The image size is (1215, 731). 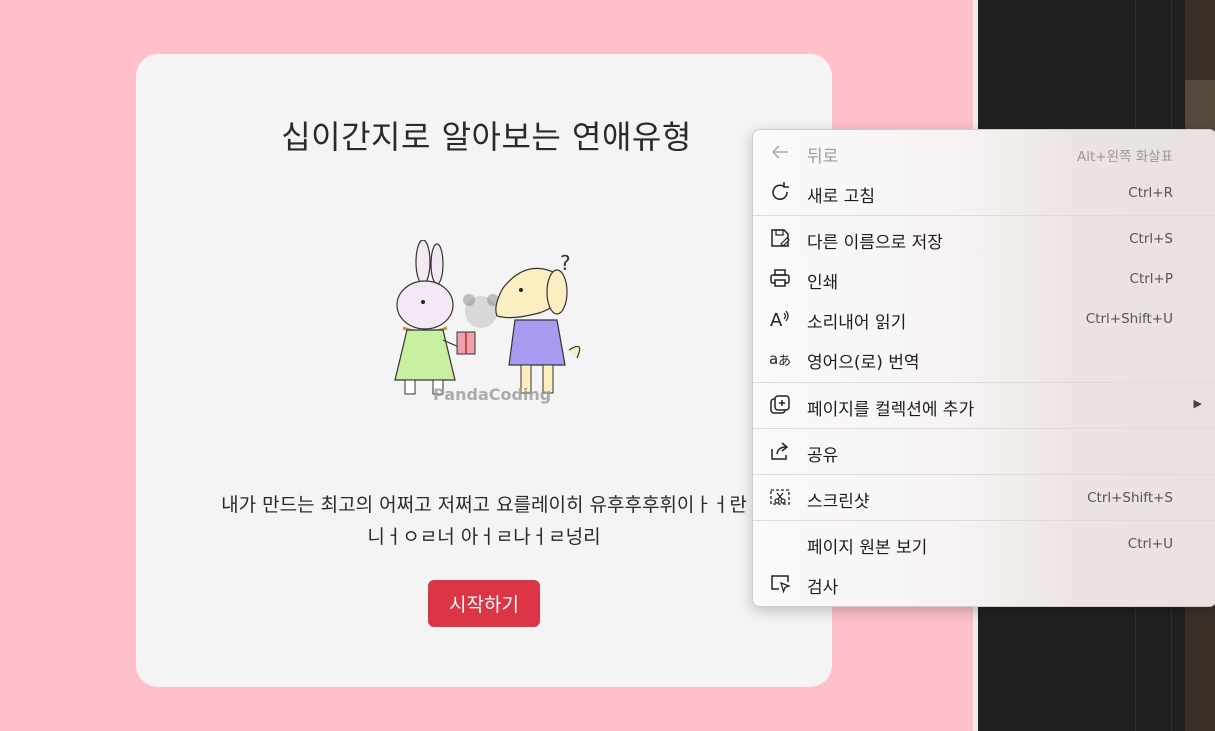 What do you see at coordinates (984, 543) in the screenshot?
I see `menu-item-view-source: 페이지 원본 보기 Ctrl+U` at bounding box center [984, 543].